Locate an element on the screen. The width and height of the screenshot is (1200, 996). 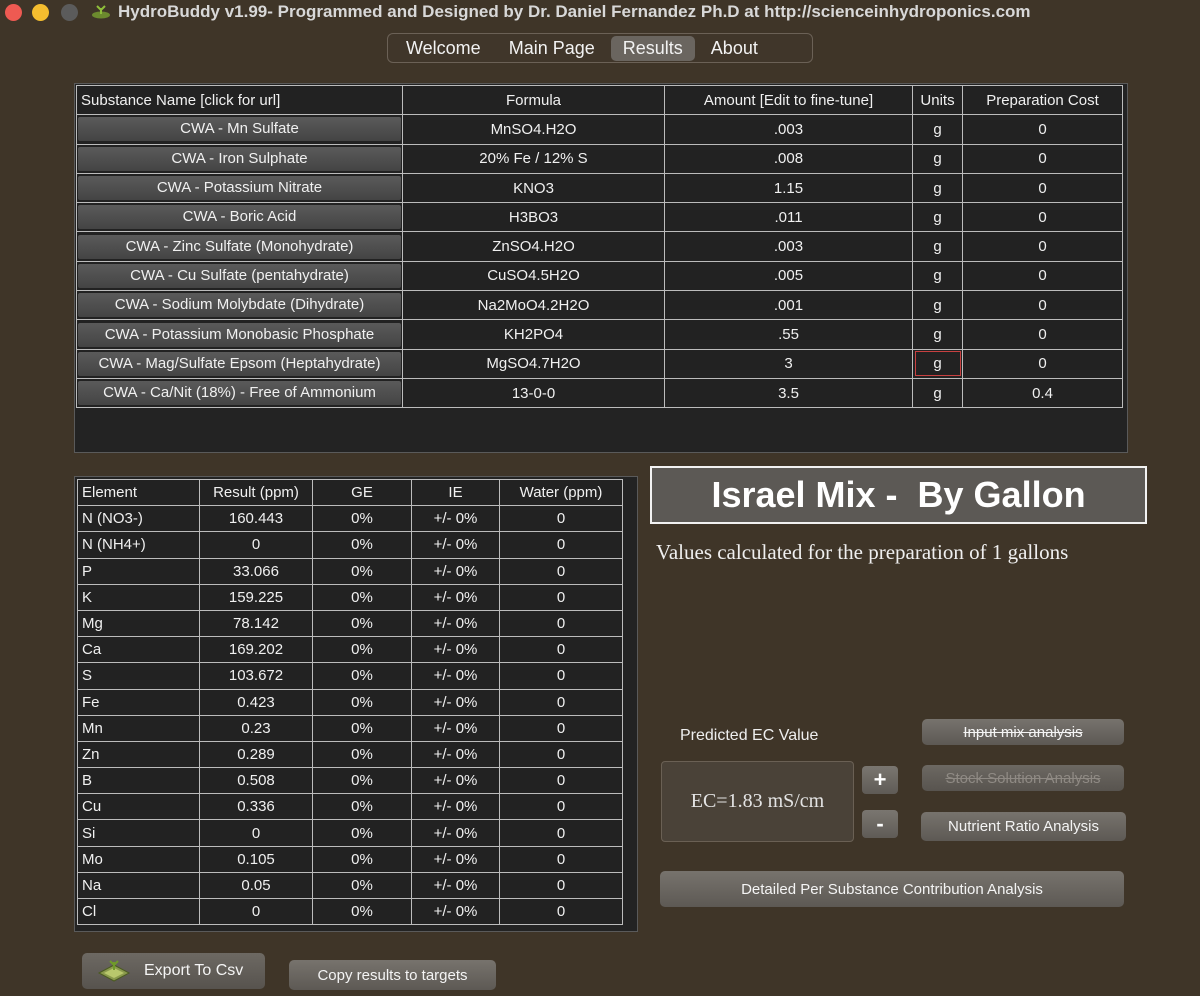
amount-cell: .011 is located at coordinates (788, 217).